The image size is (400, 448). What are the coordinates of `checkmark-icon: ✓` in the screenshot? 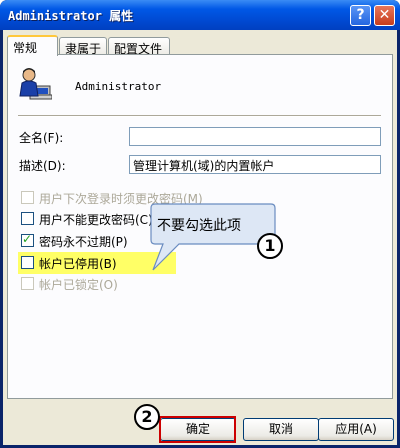 It's located at (27, 239).